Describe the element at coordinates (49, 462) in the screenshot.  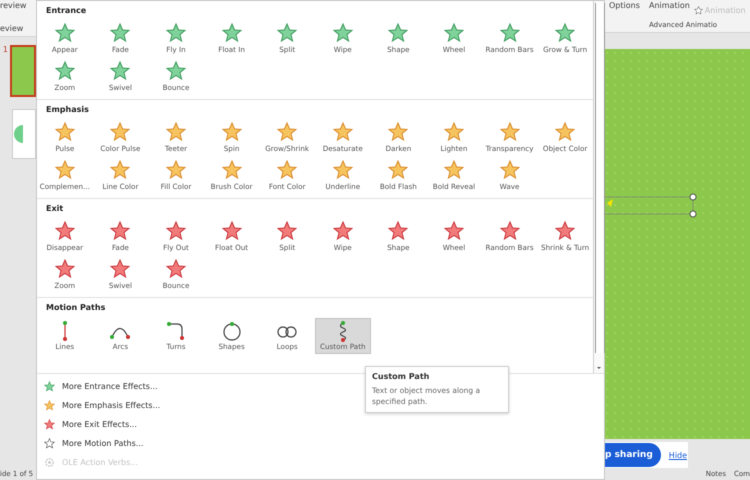
I see `gear-icon` at that location.